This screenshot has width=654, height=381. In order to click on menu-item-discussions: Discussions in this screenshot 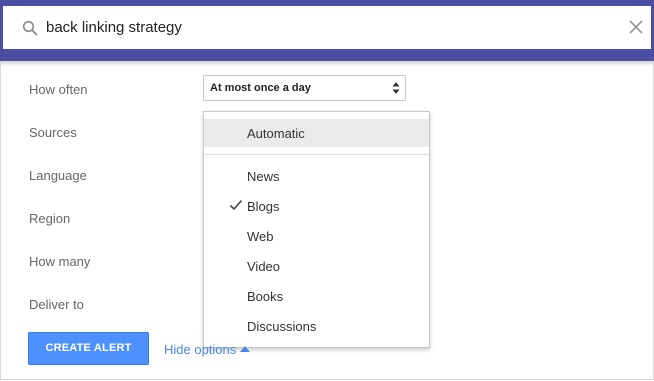, I will do `click(316, 326)`.